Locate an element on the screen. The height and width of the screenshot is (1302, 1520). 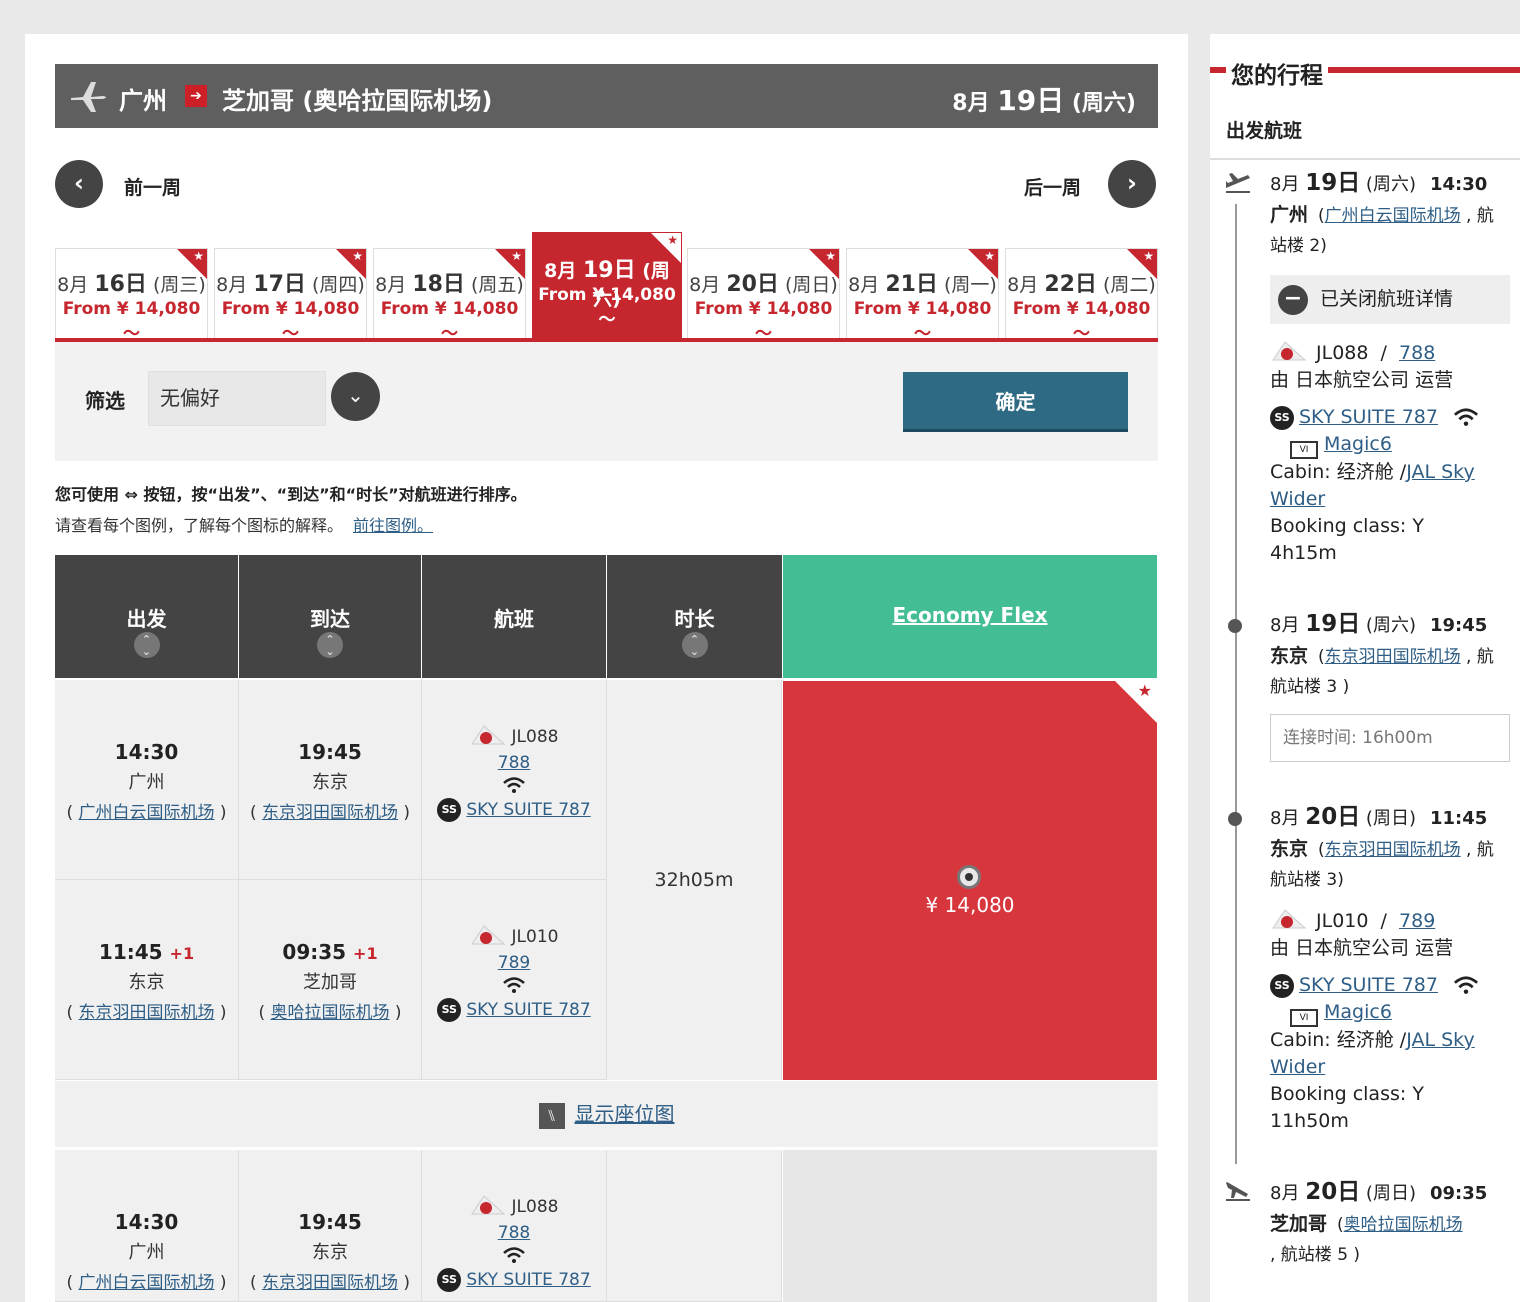
col-header-flight: 航班 is located at coordinates (514, 616).